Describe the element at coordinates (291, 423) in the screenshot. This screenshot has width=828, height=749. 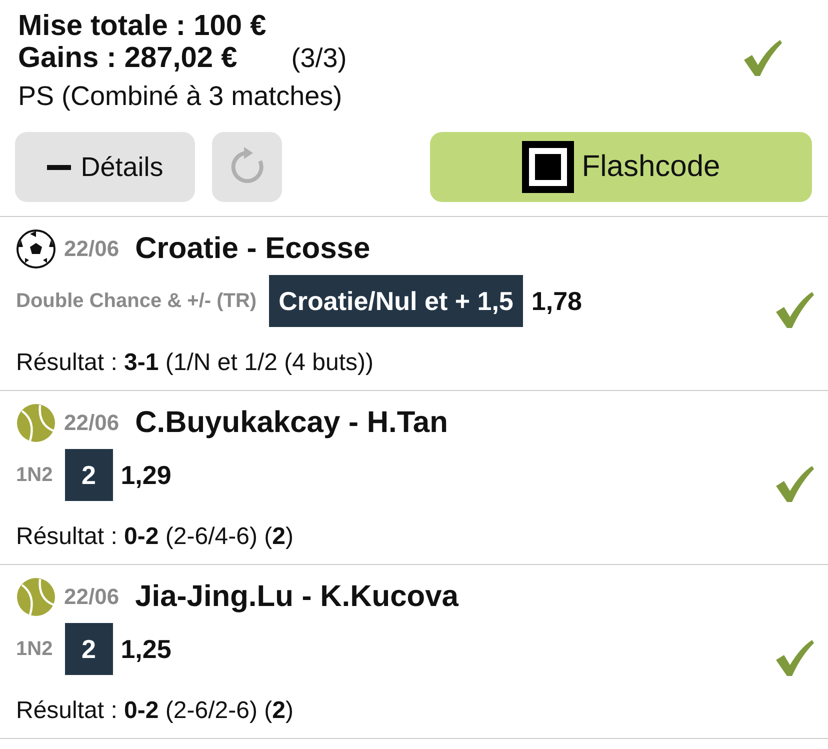
I see `match-teams: C.Buyukakcay - H.Tan` at that location.